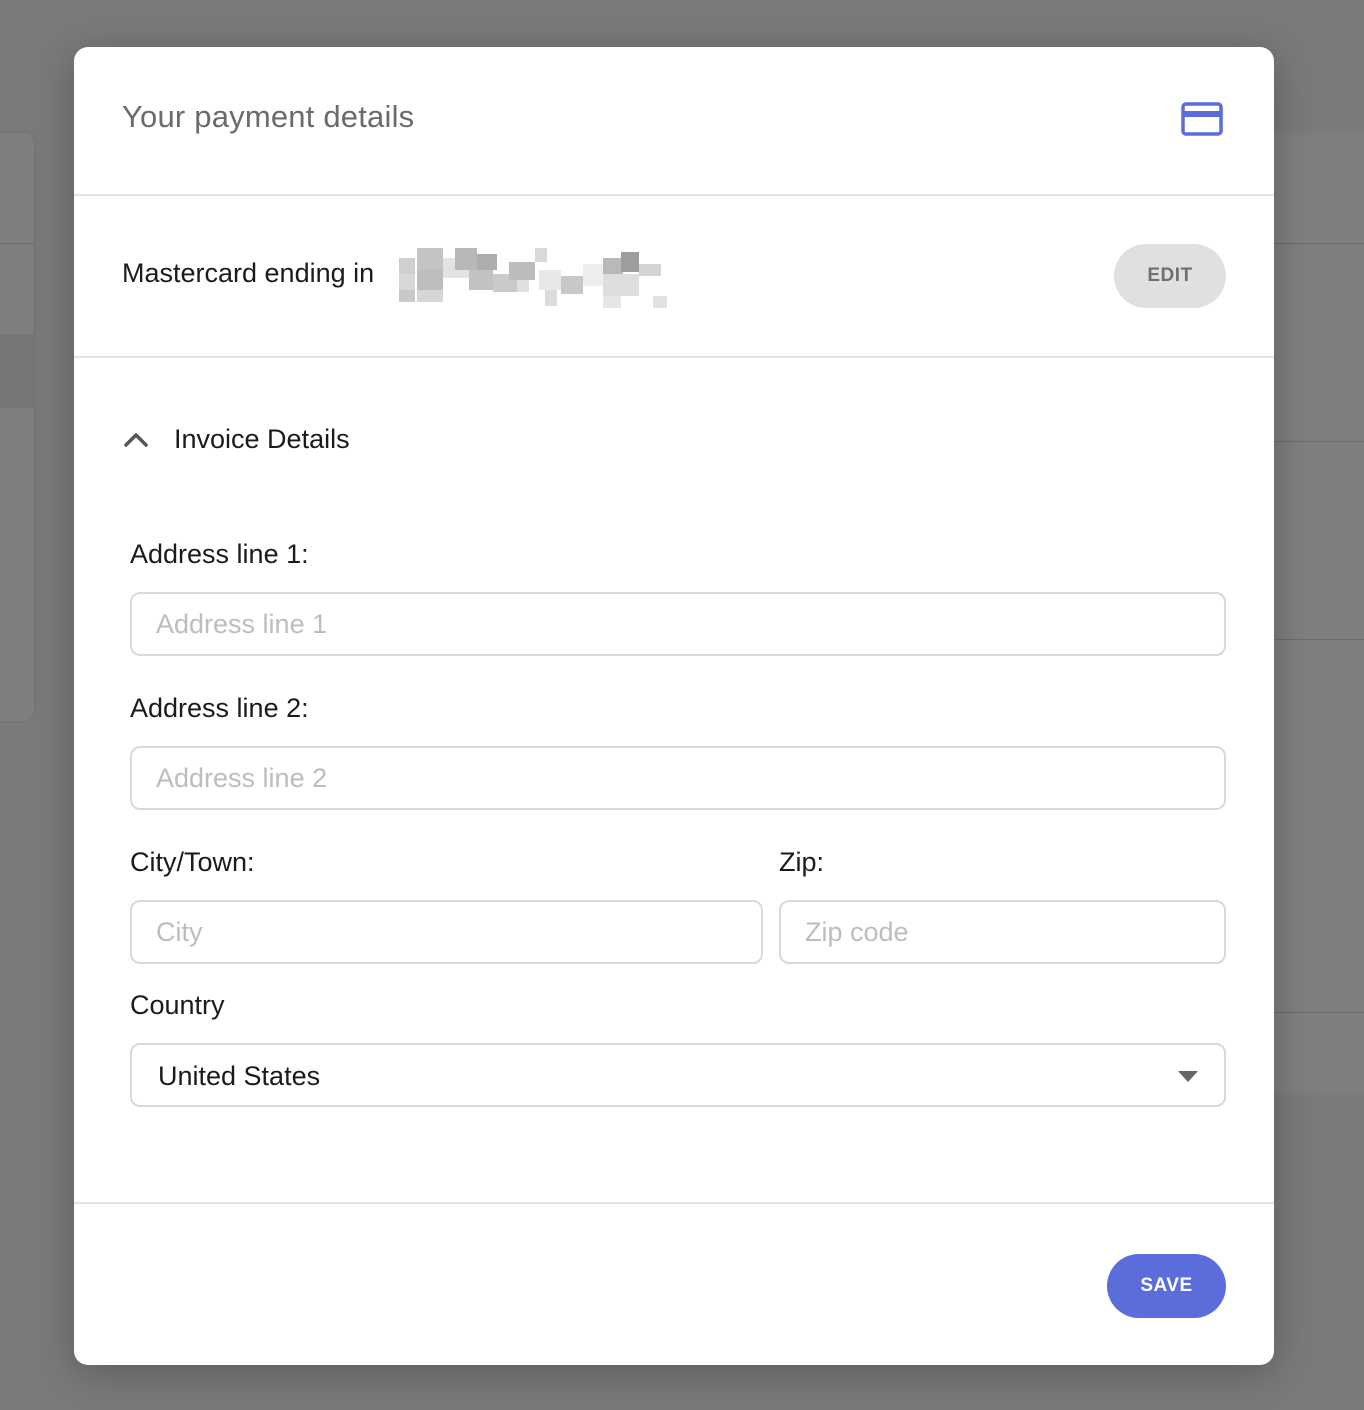 The width and height of the screenshot is (1364, 1410). What do you see at coordinates (674, 277) in the screenshot?
I see `saved-card-row: Mastercard ending in EDIT` at bounding box center [674, 277].